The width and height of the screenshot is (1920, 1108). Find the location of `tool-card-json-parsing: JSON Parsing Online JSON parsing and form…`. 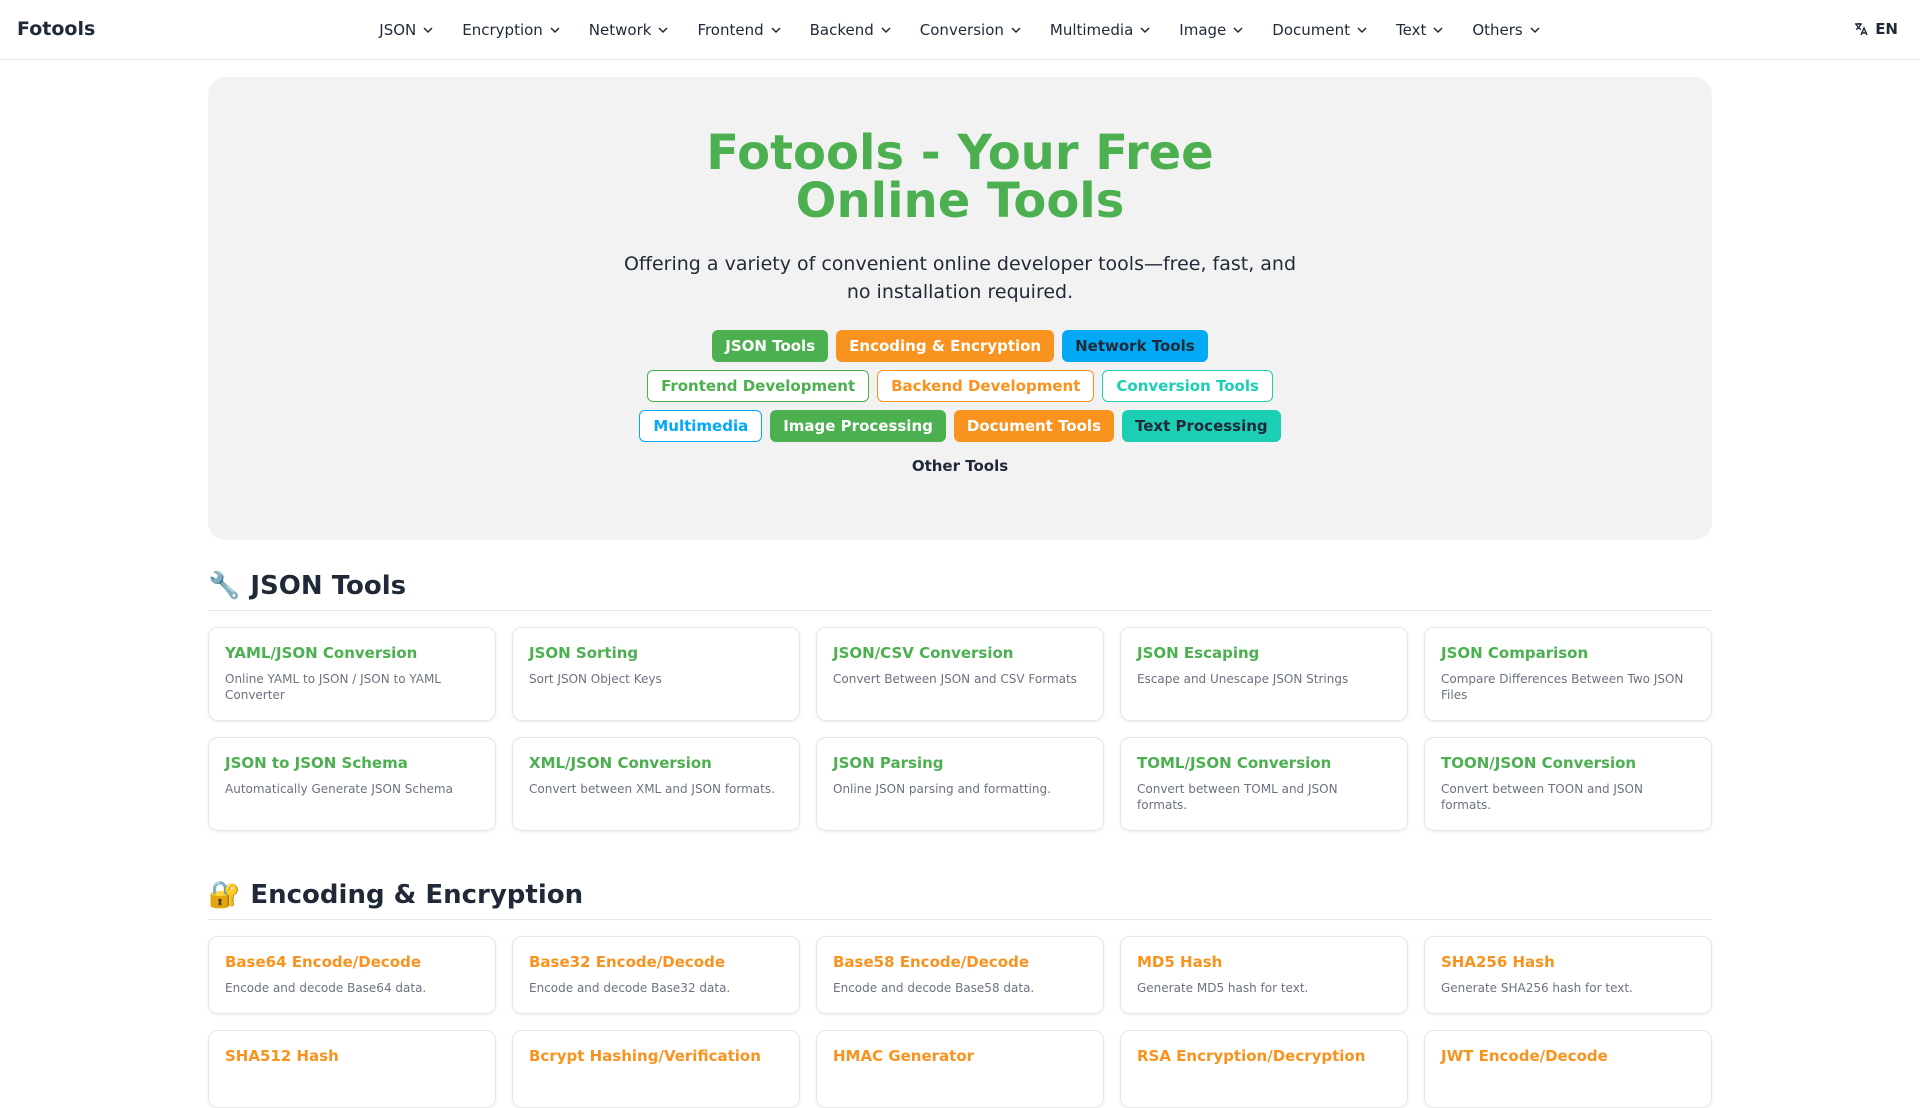

tool-card-json-parsing: JSON Parsing Online JSON parsing and form… is located at coordinates (960, 784).